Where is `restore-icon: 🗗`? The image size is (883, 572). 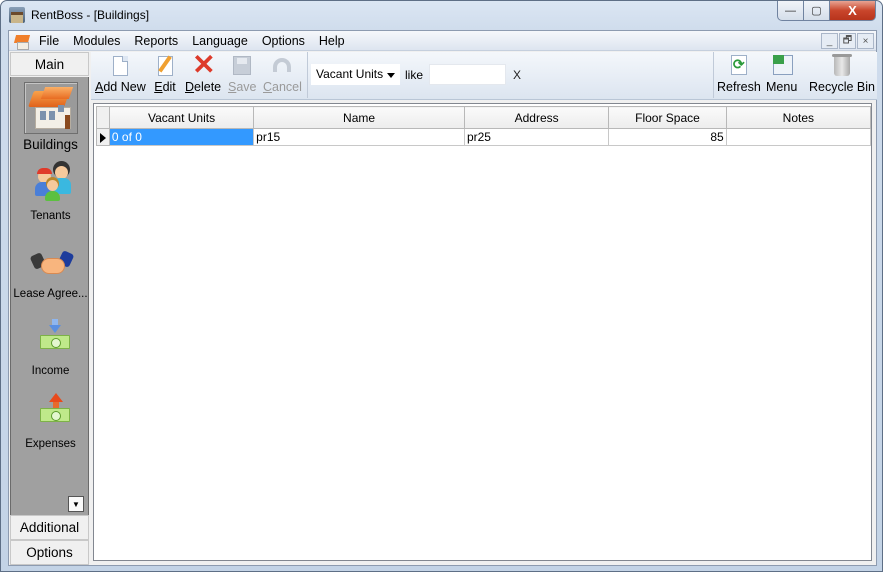
restore-icon: 🗗 is located at coordinates (847, 40).